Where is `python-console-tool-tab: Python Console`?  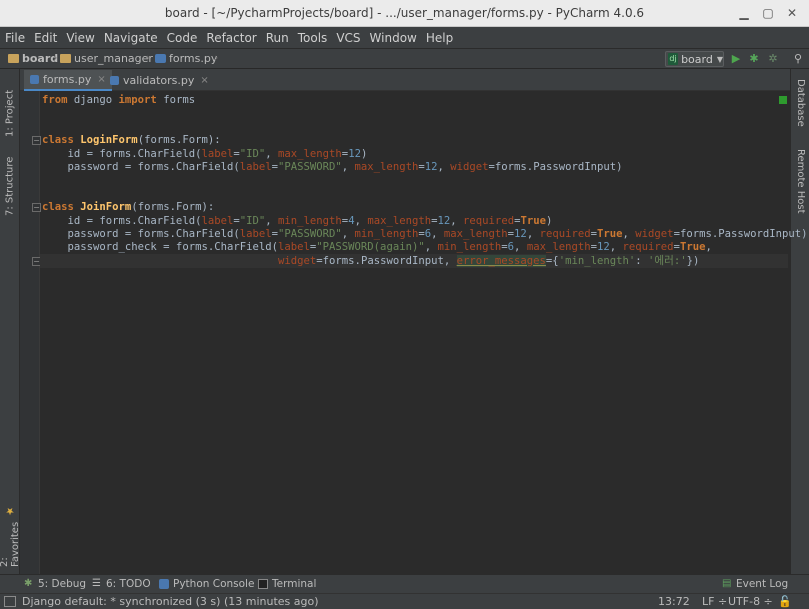
python-console-tool-tab: Python Console is located at coordinates (206, 584).